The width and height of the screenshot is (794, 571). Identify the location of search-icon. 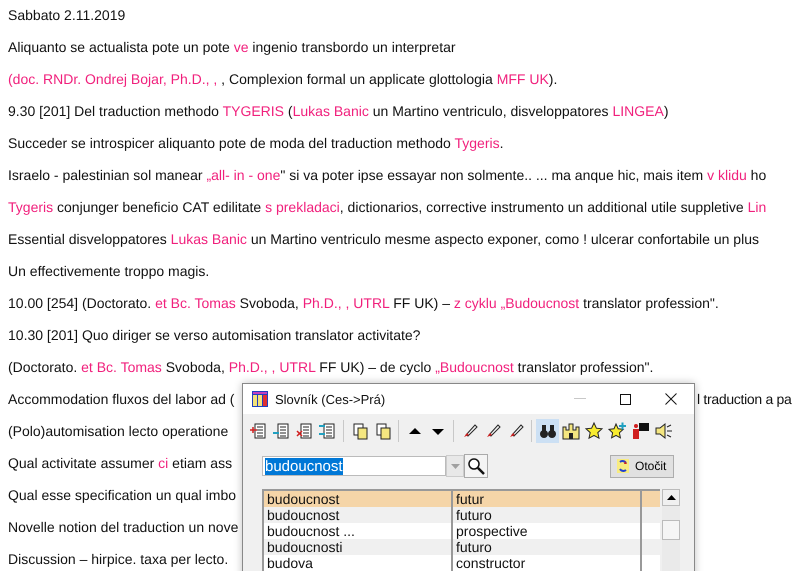
(476, 466).